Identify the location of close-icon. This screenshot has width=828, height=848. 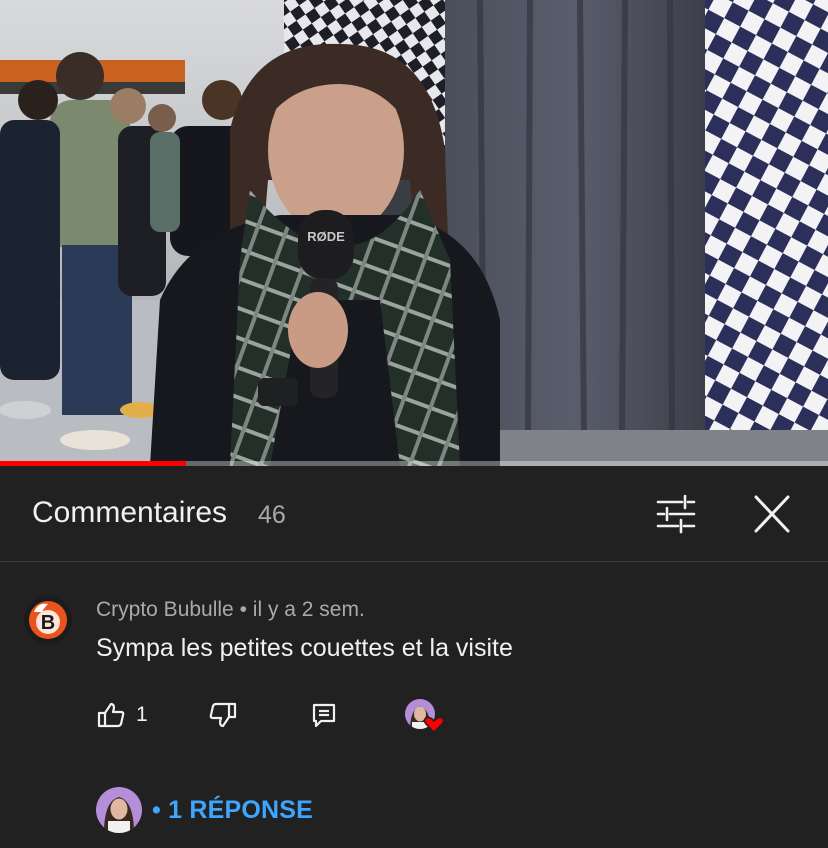
(772, 514).